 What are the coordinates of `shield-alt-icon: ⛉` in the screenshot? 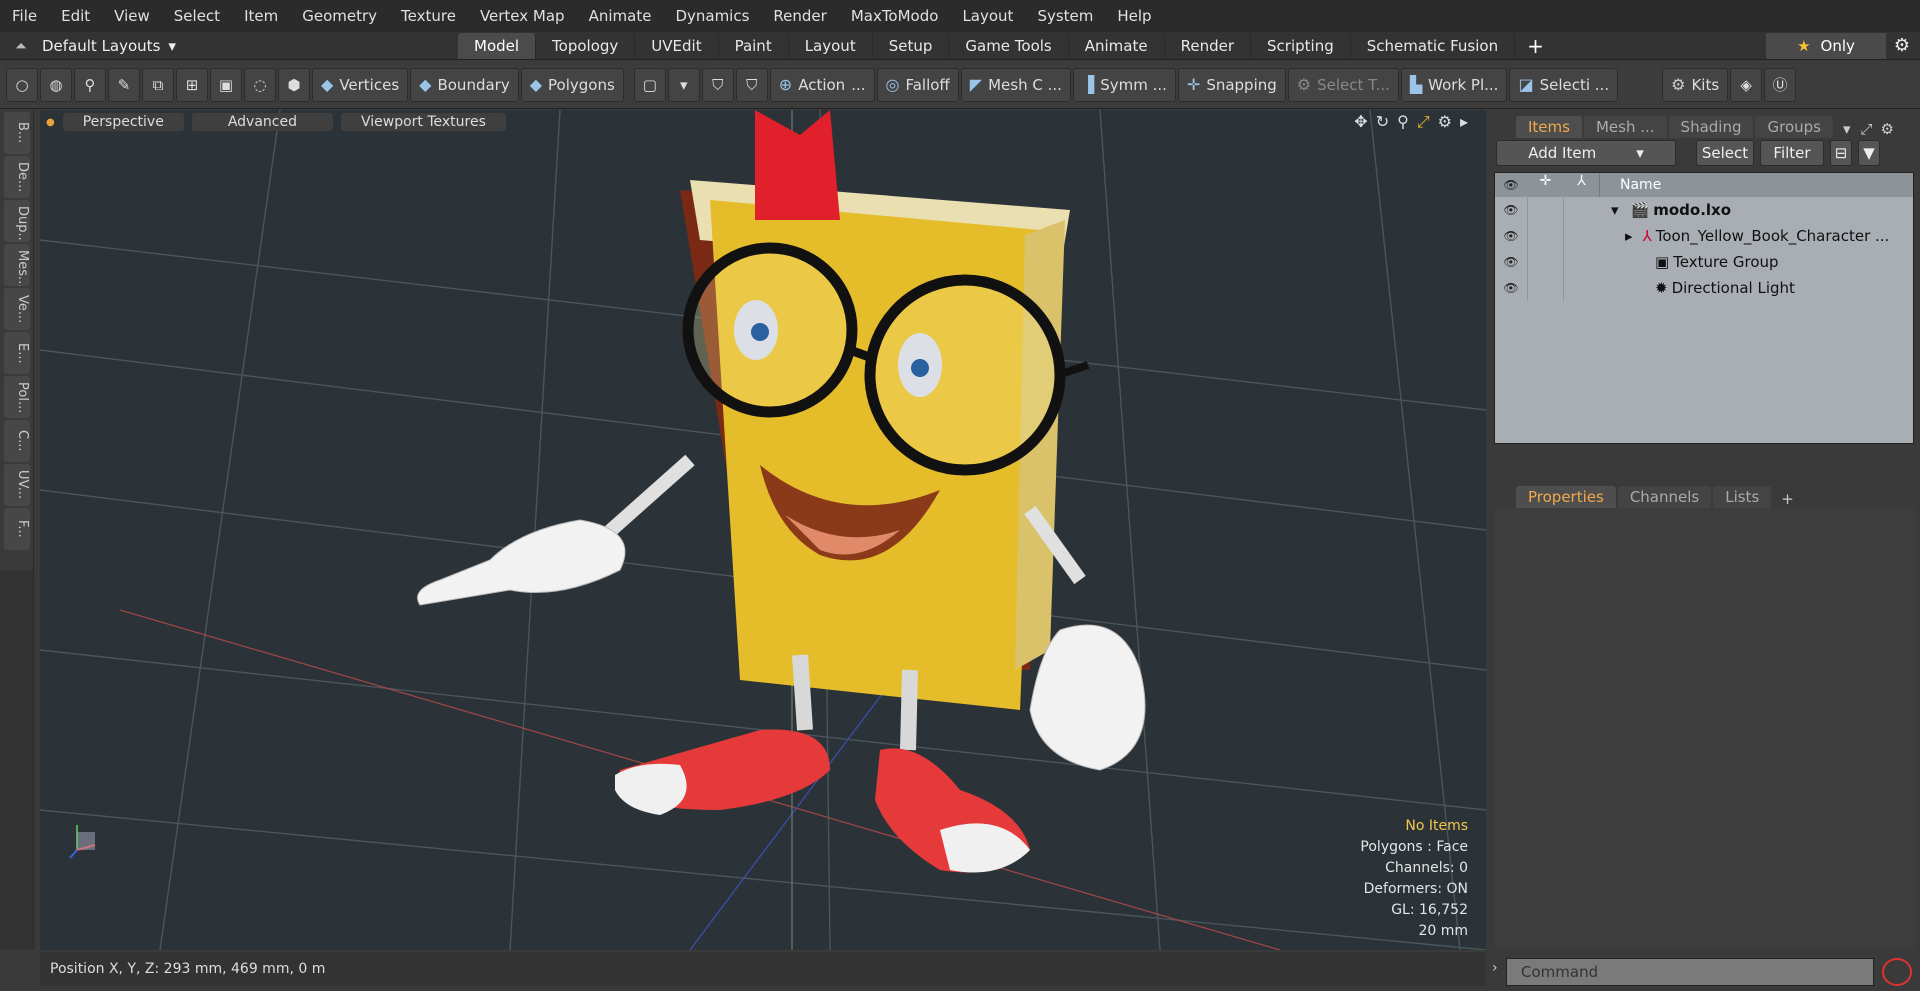 It's located at (751, 84).